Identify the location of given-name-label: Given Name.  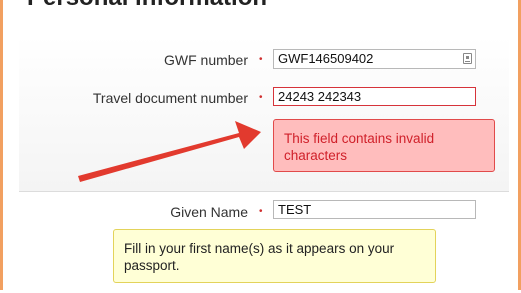
(209, 212).